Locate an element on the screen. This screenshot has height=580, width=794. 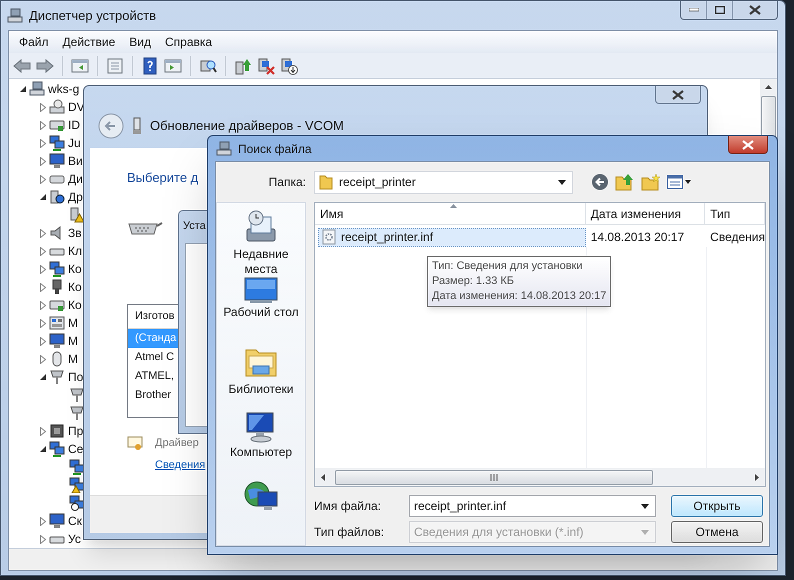
disc-drive-icon is located at coordinates (57, 107).